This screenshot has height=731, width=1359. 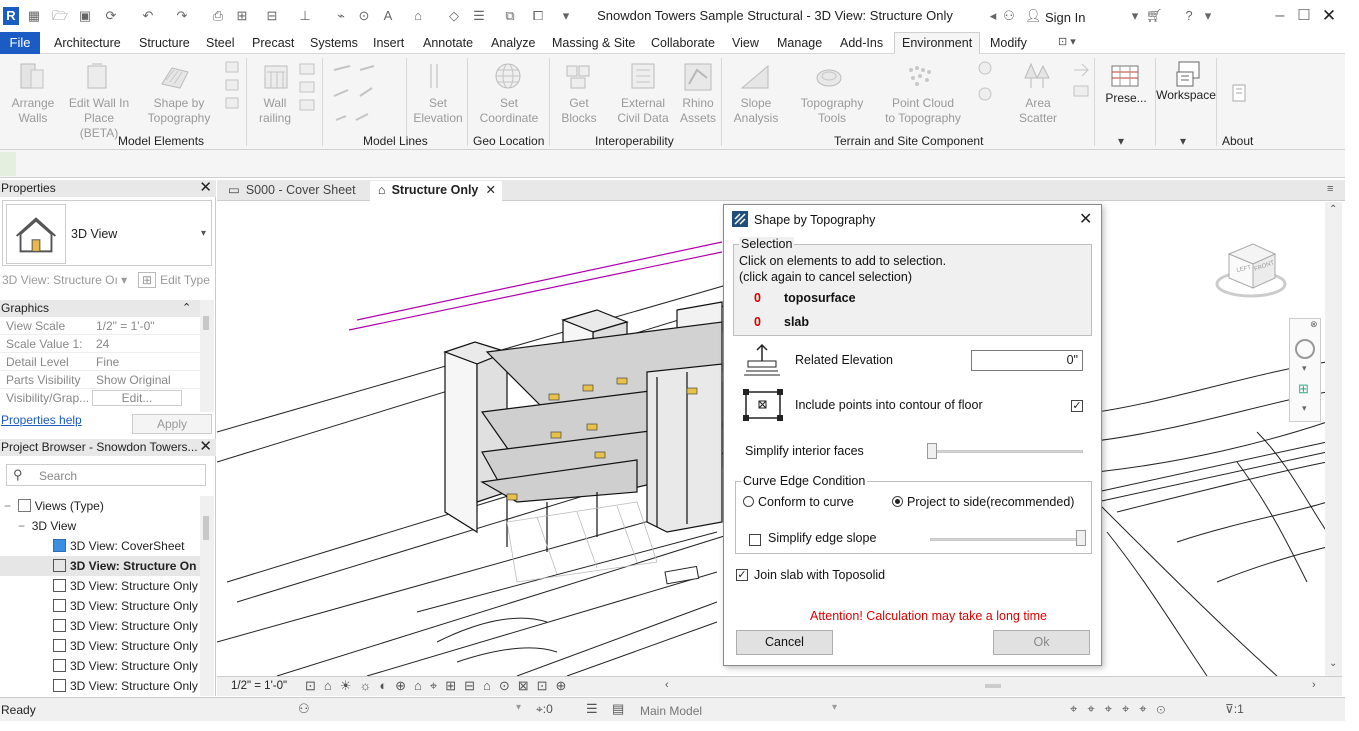 What do you see at coordinates (100, 362) in the screenshot?
I see `prop-row: Detail Level Fine` at bounding box center [100, 362].